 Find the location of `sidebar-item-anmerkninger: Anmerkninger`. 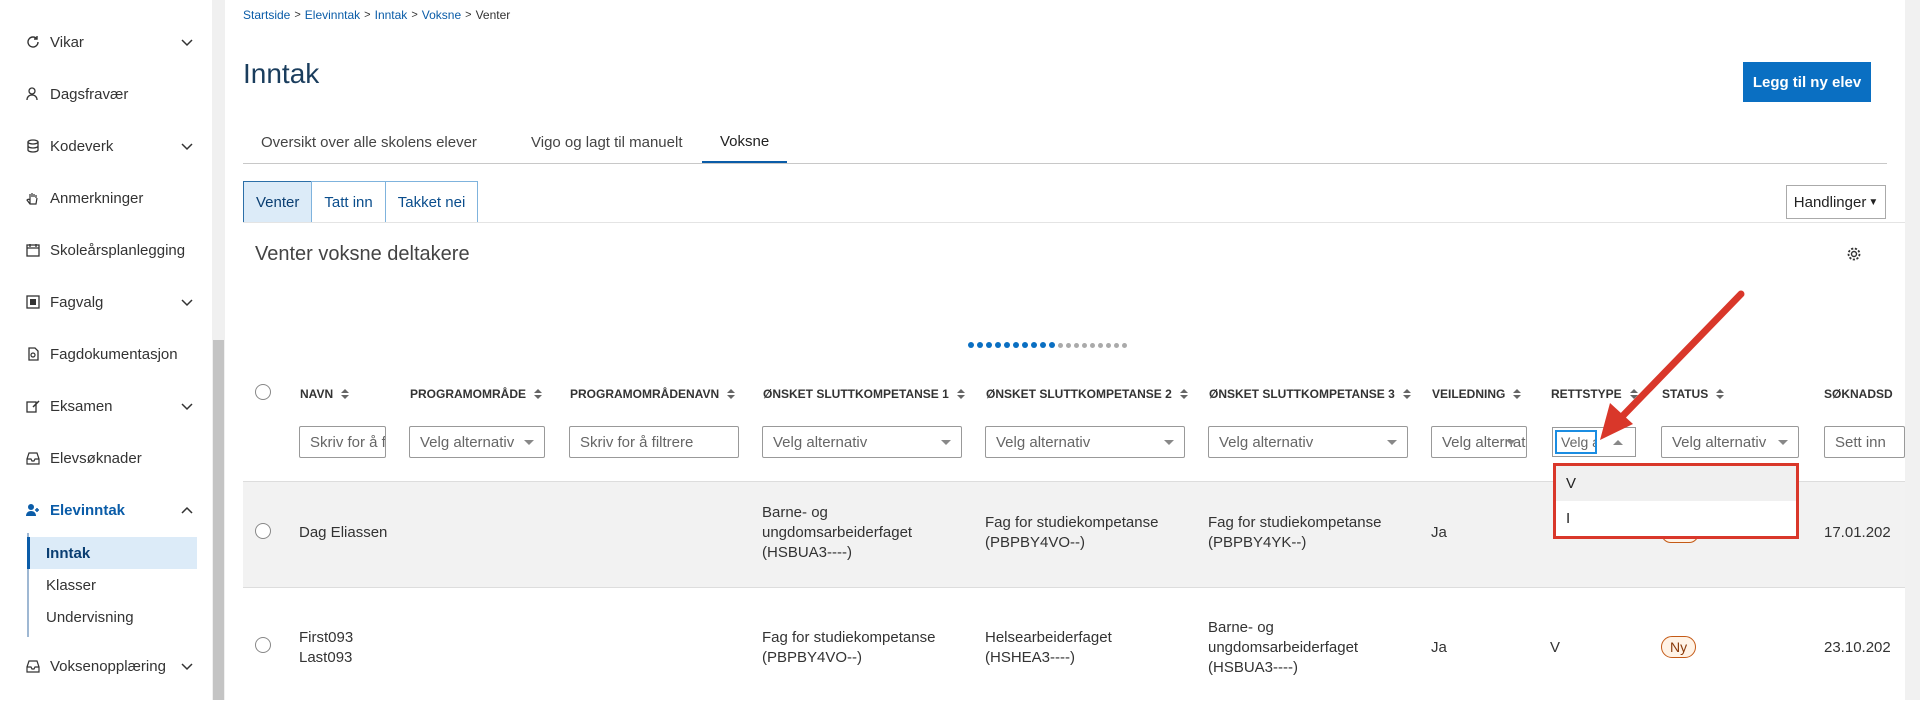

sidebar-item-anmerkninger: Anmerkninger is located at coordinates (110, 198).